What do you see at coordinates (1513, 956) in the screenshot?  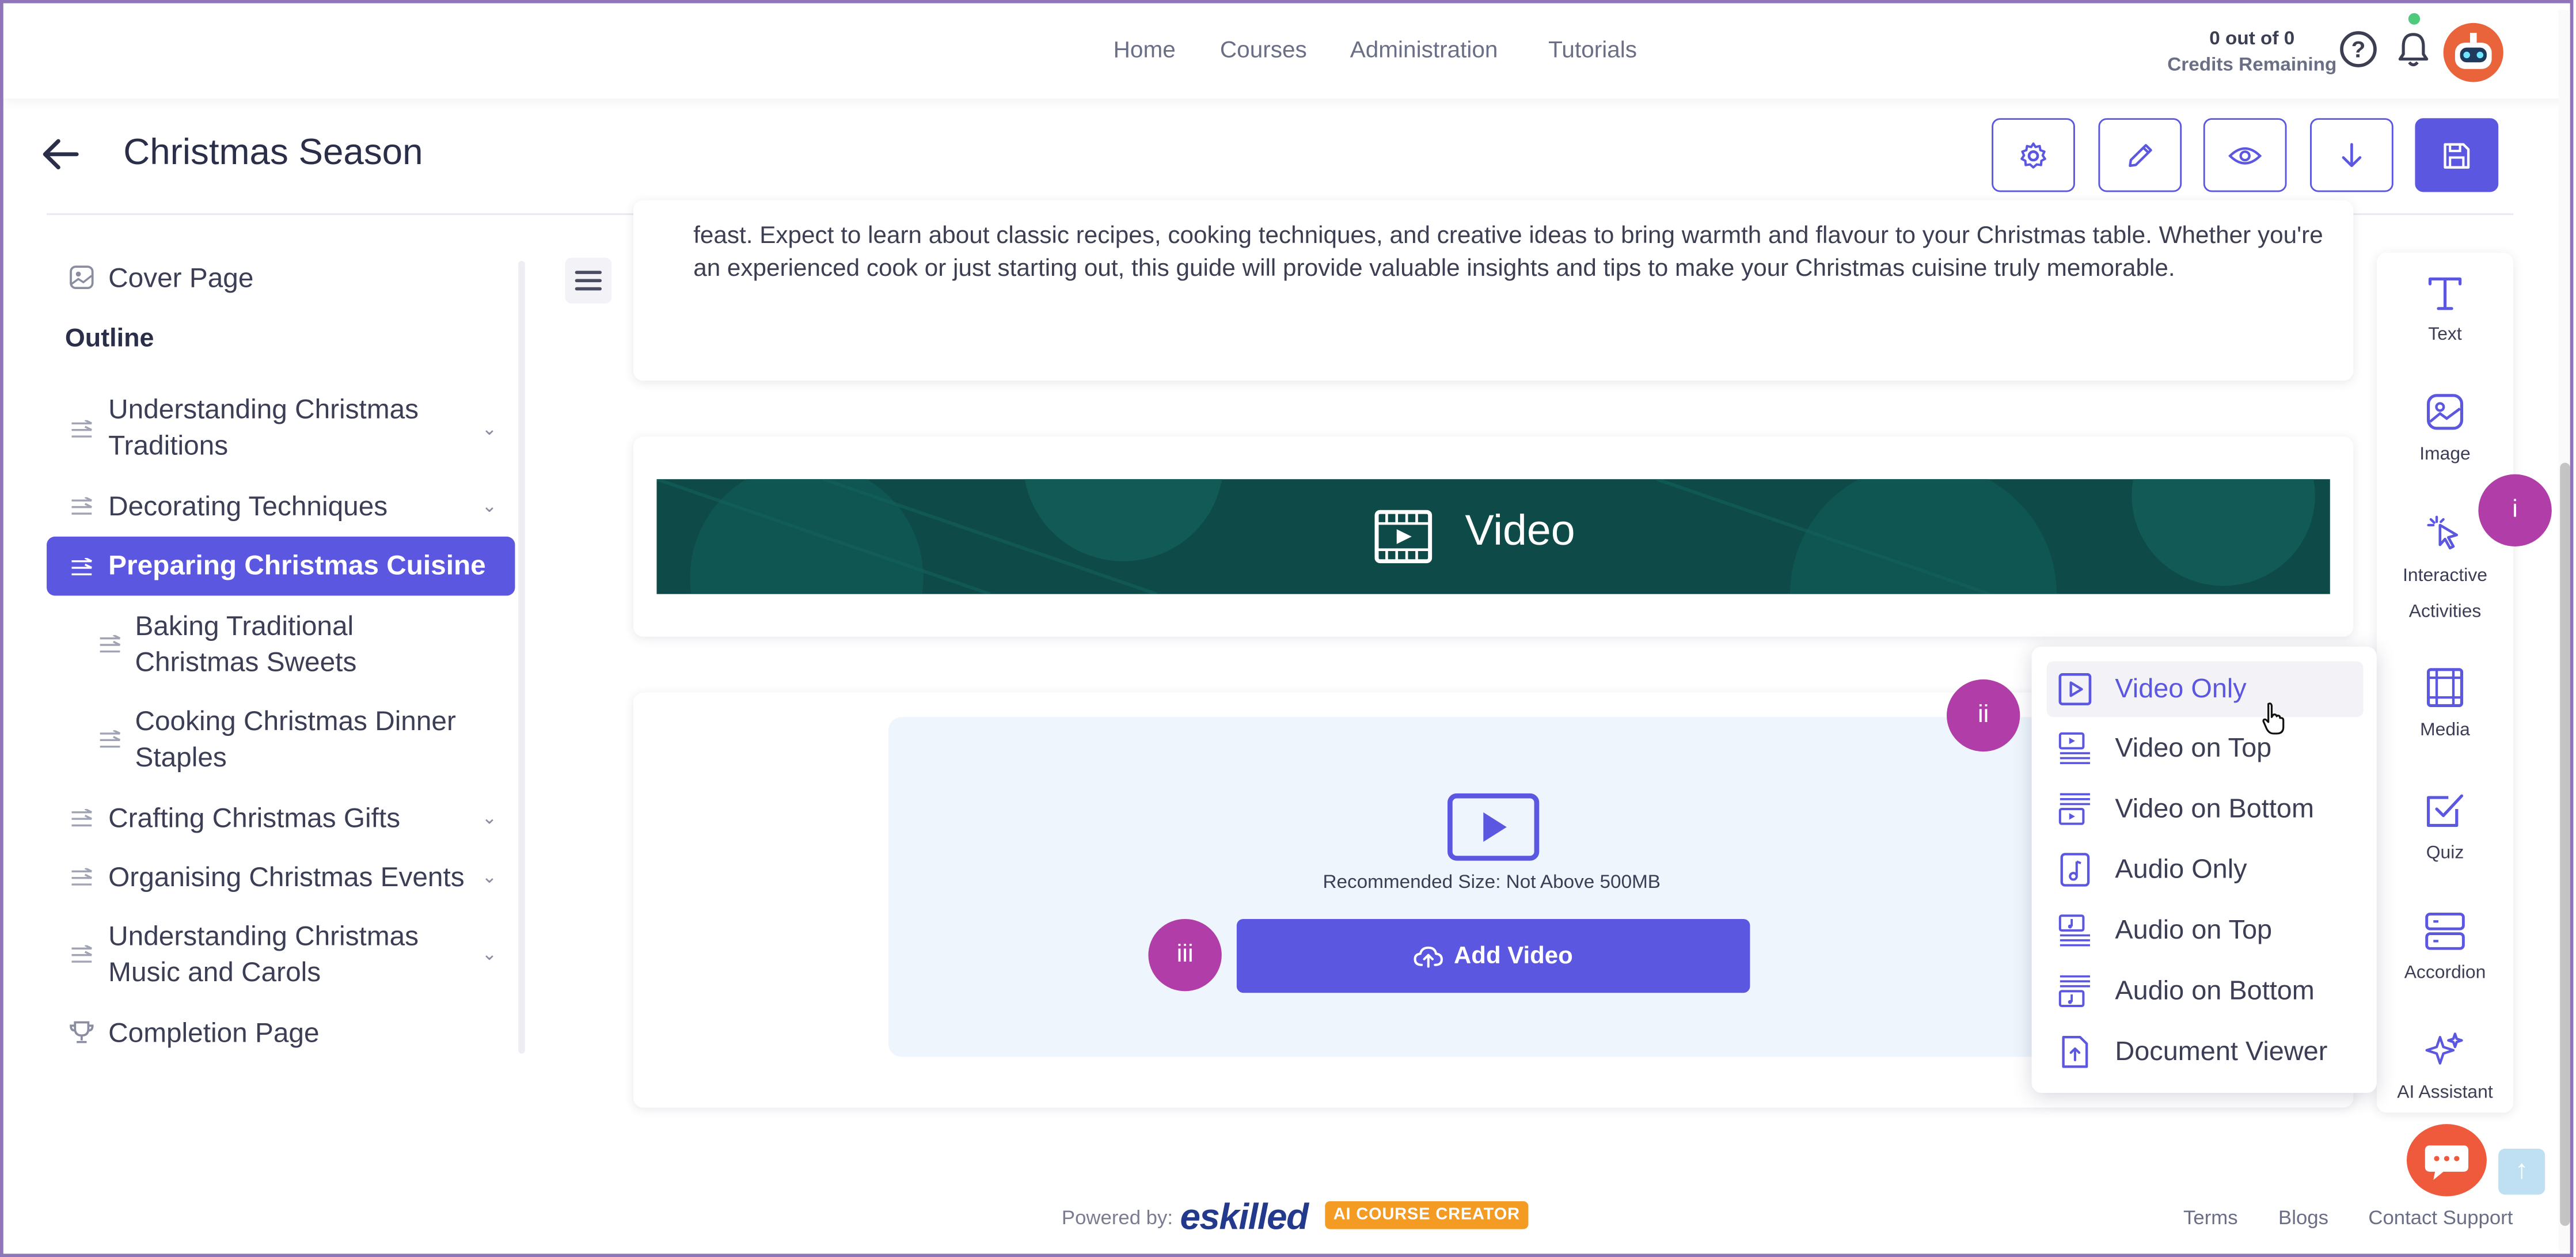 I see `add-video-label: Add Video` at bounding box center [1513, 956].